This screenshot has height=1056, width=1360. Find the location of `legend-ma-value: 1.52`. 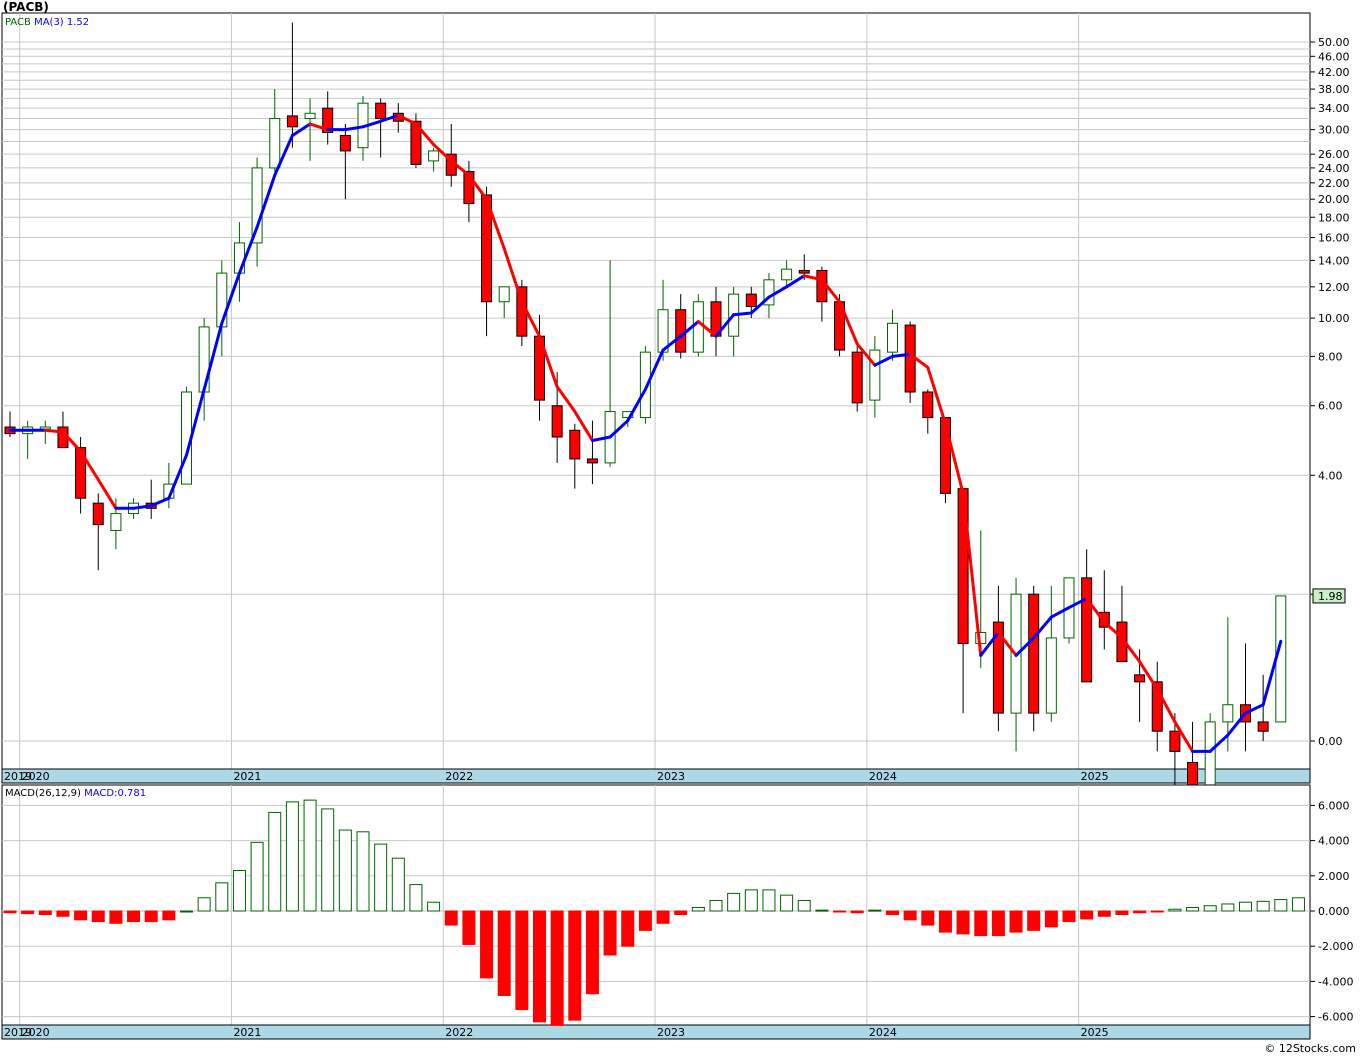

legend-ma-value: 1.52 is located at coordinates (78, 22).